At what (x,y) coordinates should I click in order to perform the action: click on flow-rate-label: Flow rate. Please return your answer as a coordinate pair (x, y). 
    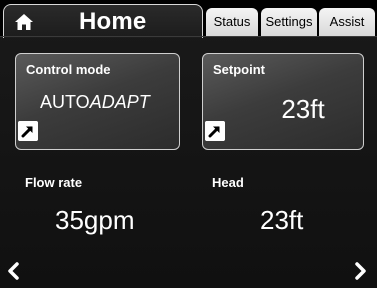
    Looking at the image, I should click on (54, 182).